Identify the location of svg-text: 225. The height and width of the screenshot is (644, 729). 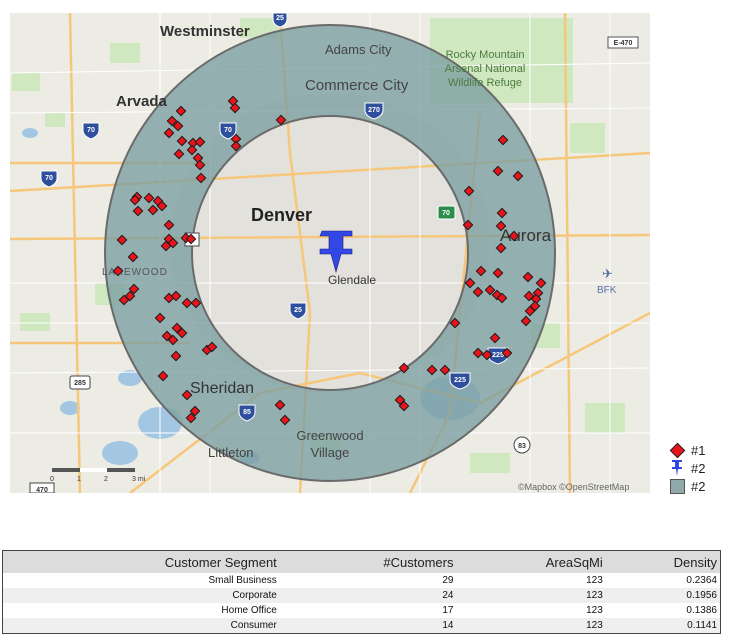
(460, 380).